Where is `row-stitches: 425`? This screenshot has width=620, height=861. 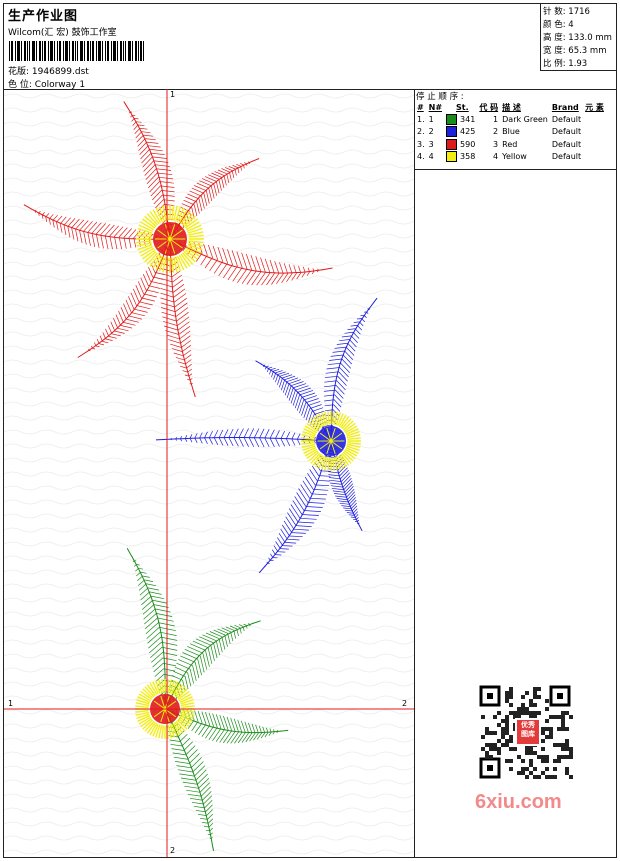
row-stitches: 425 is located at coordinates (460, 132).